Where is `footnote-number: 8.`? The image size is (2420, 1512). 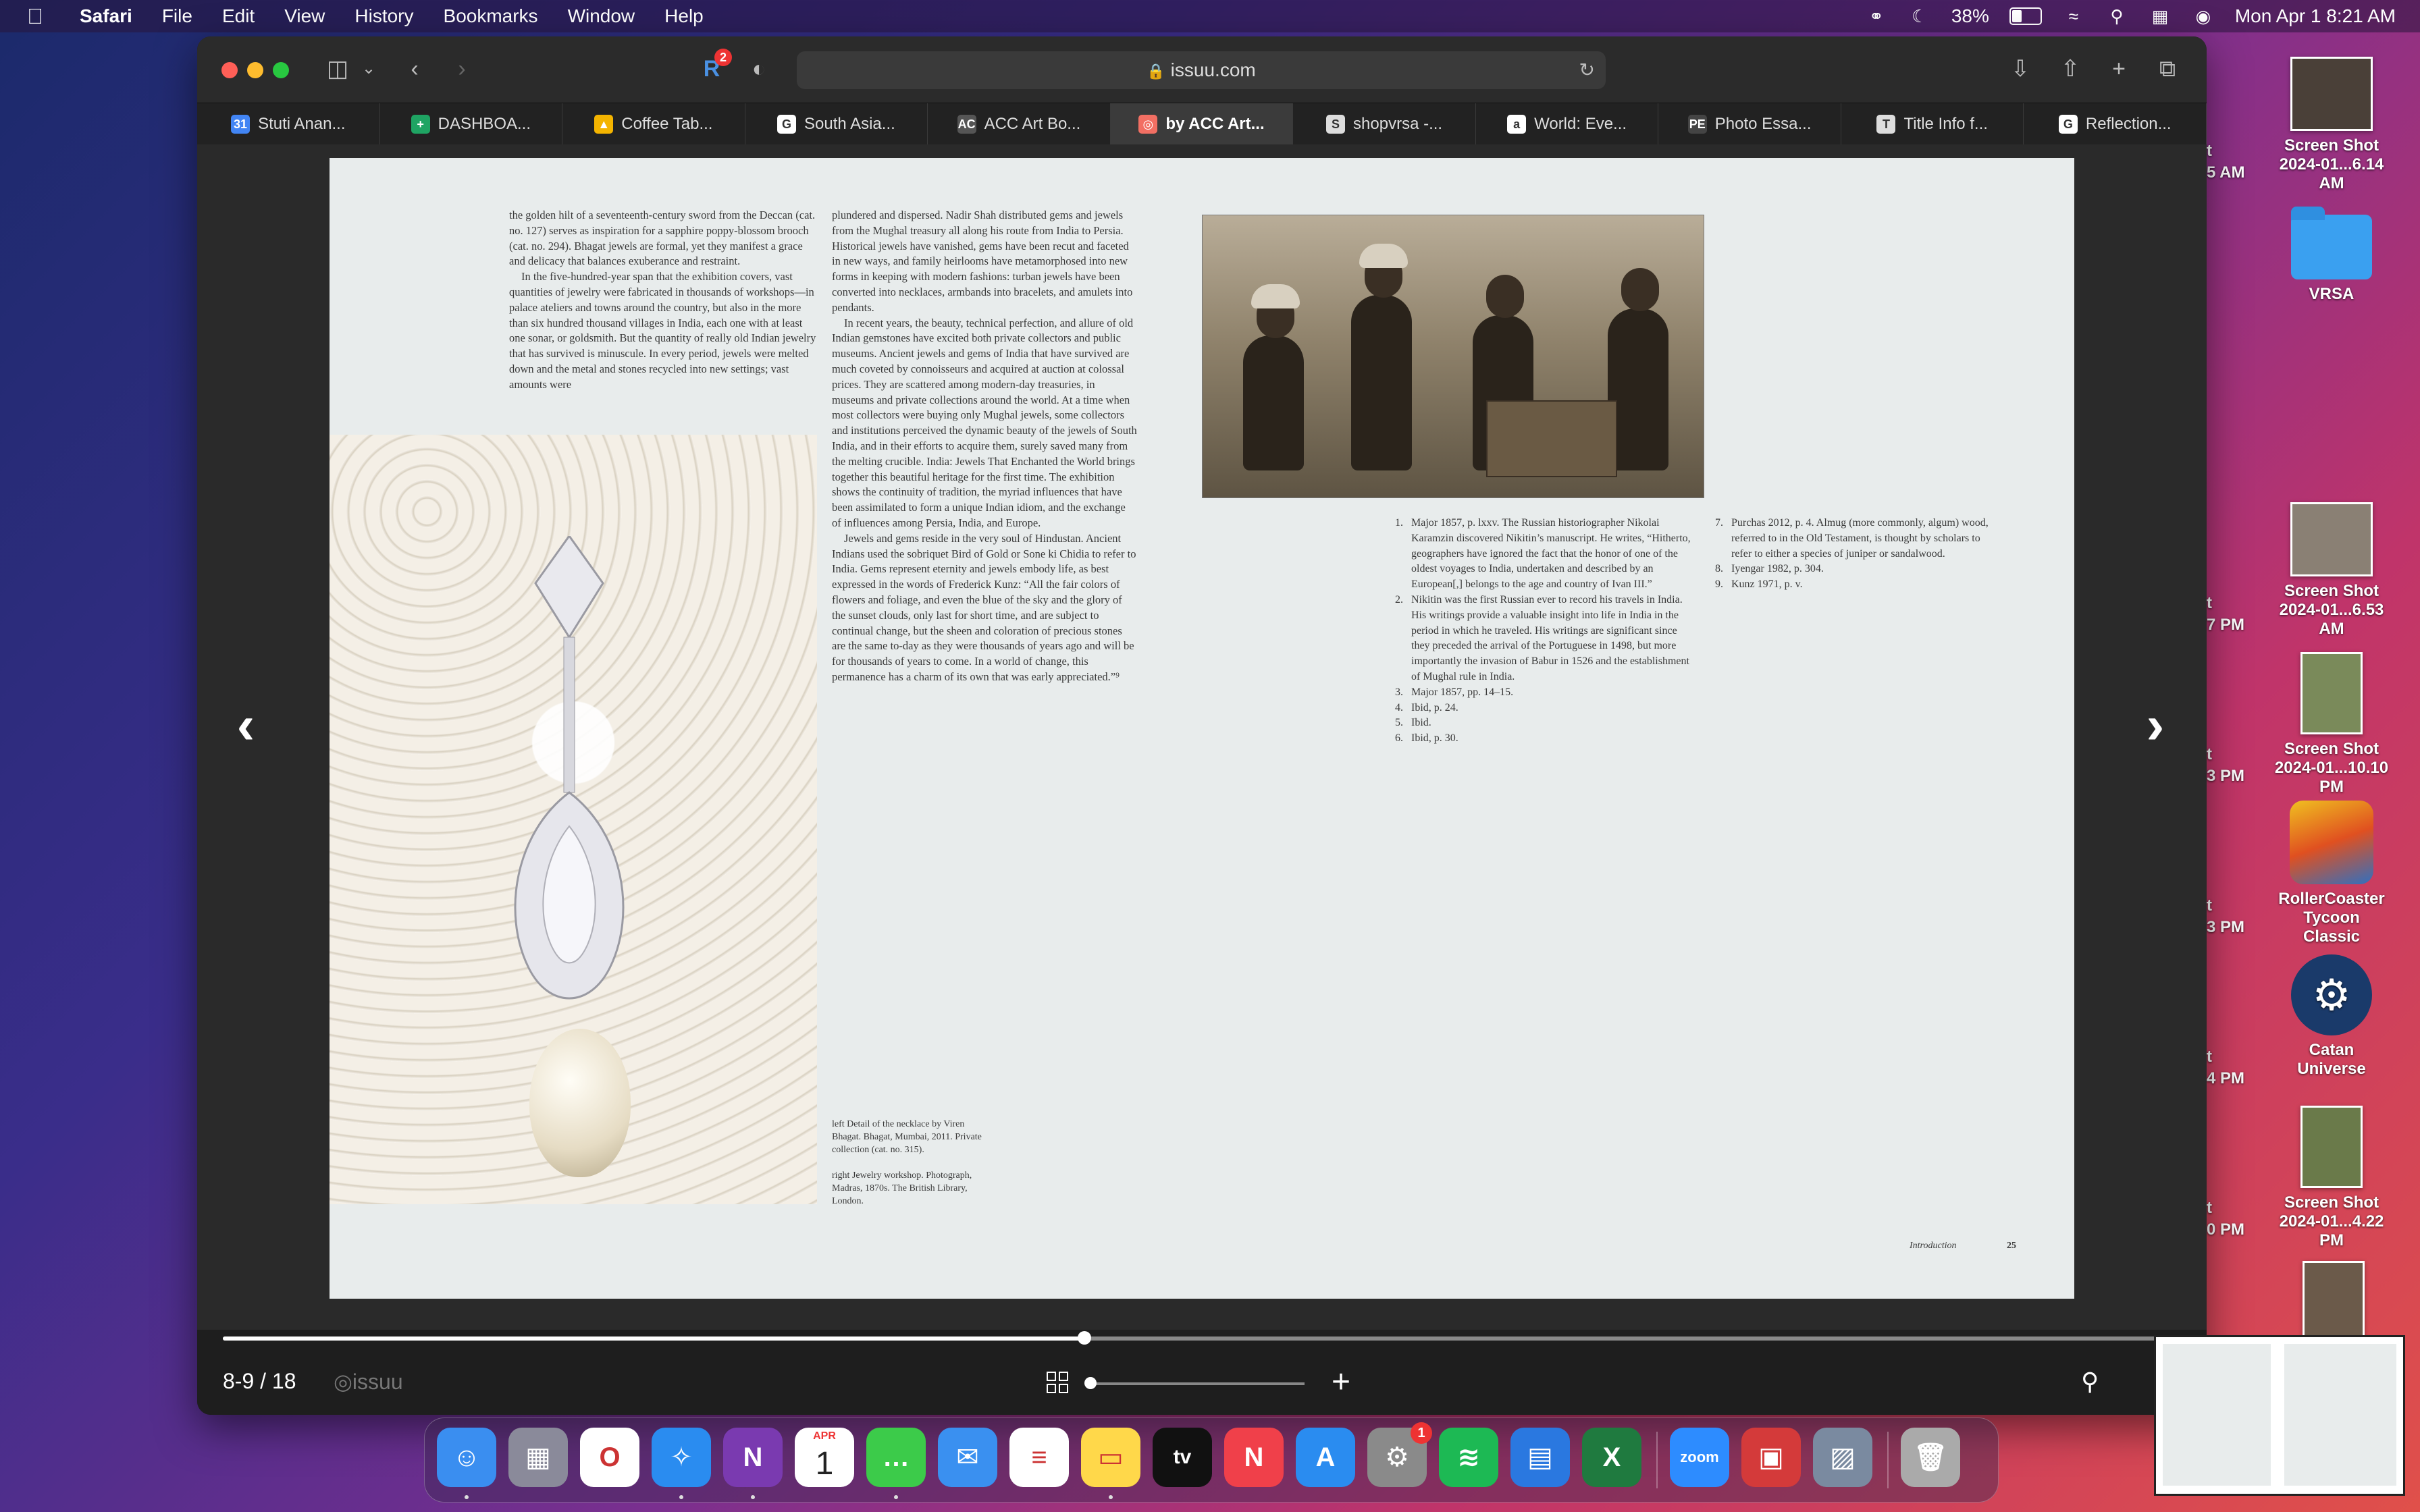
footnote-number: 8. is located at coordinates (1719, 569).